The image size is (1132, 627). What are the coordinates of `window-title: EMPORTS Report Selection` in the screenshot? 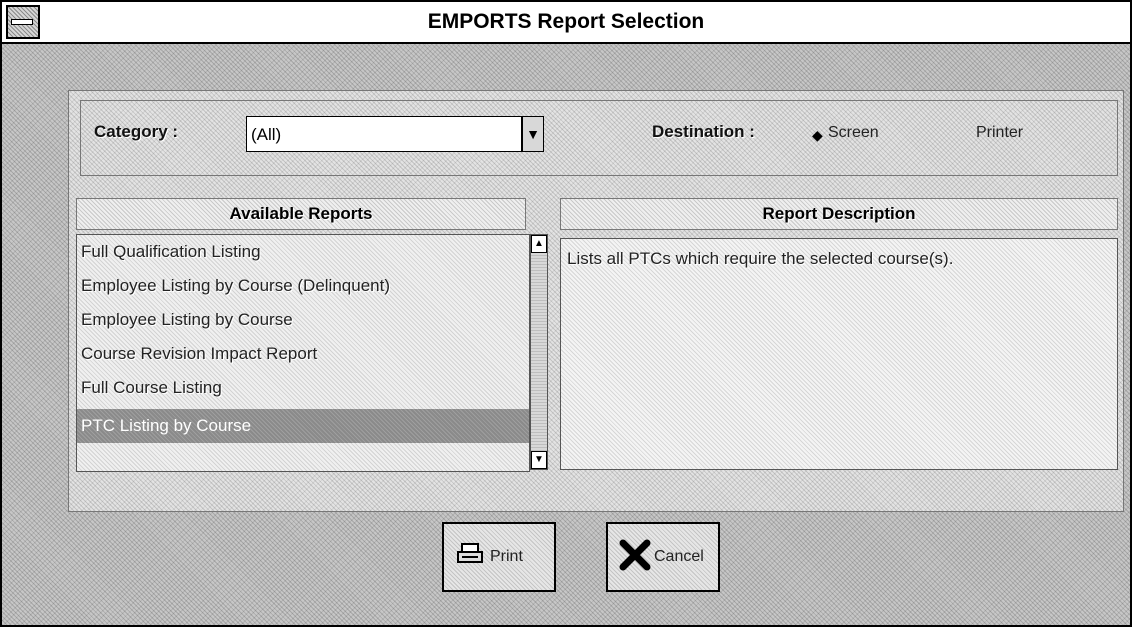 It's located at (566, 21).